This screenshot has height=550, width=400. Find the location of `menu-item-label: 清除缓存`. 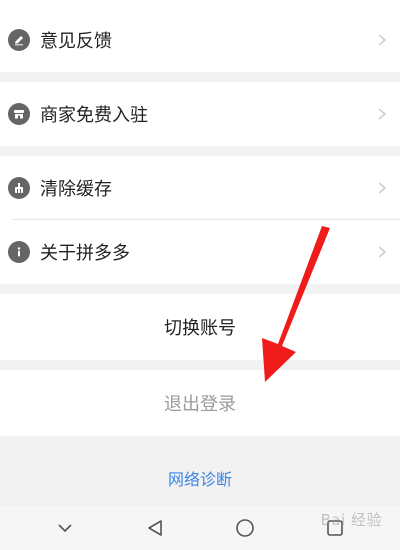

menu-item-label: 清除缓存 is located at coordinates (76, 189).